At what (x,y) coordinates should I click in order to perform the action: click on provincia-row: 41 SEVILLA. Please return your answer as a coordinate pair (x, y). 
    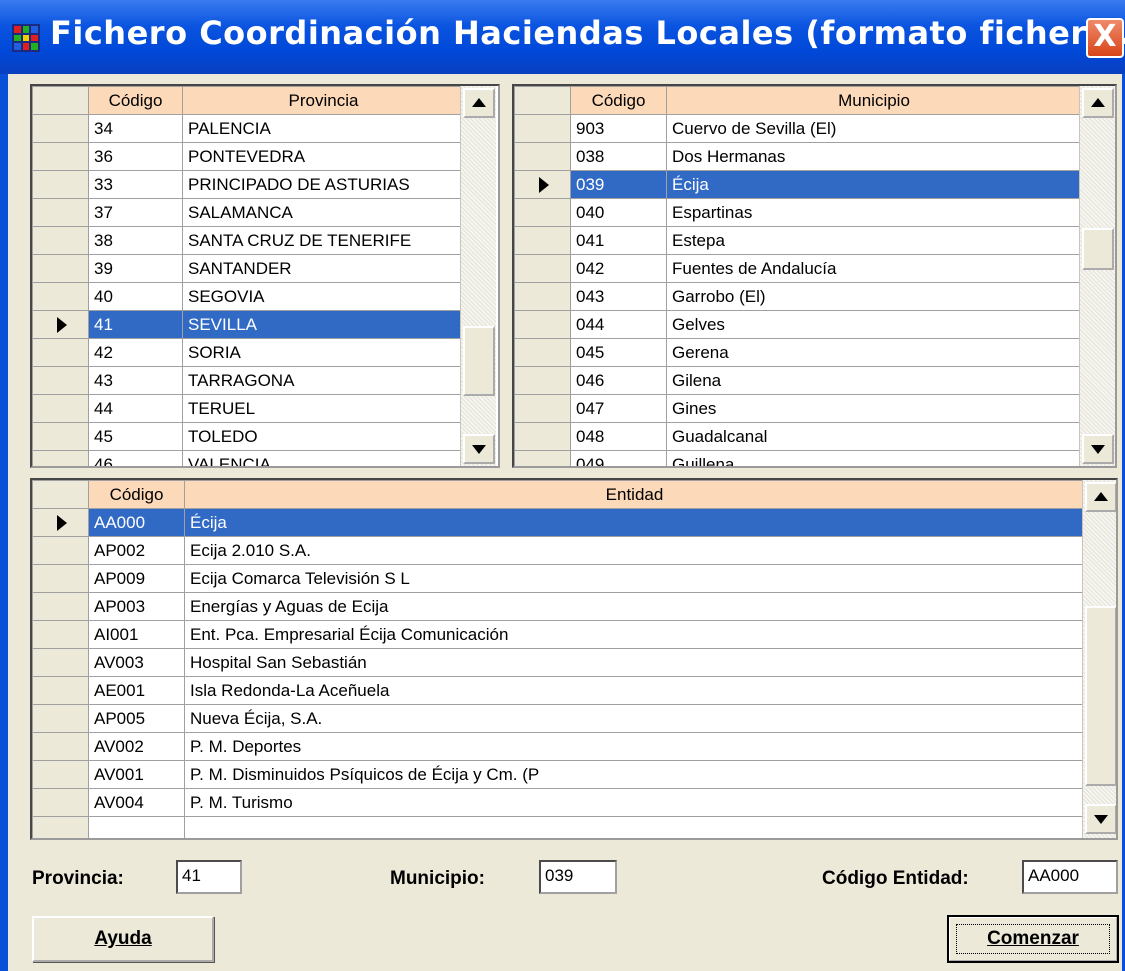
    Looking at the image, I should click on (248, 324).